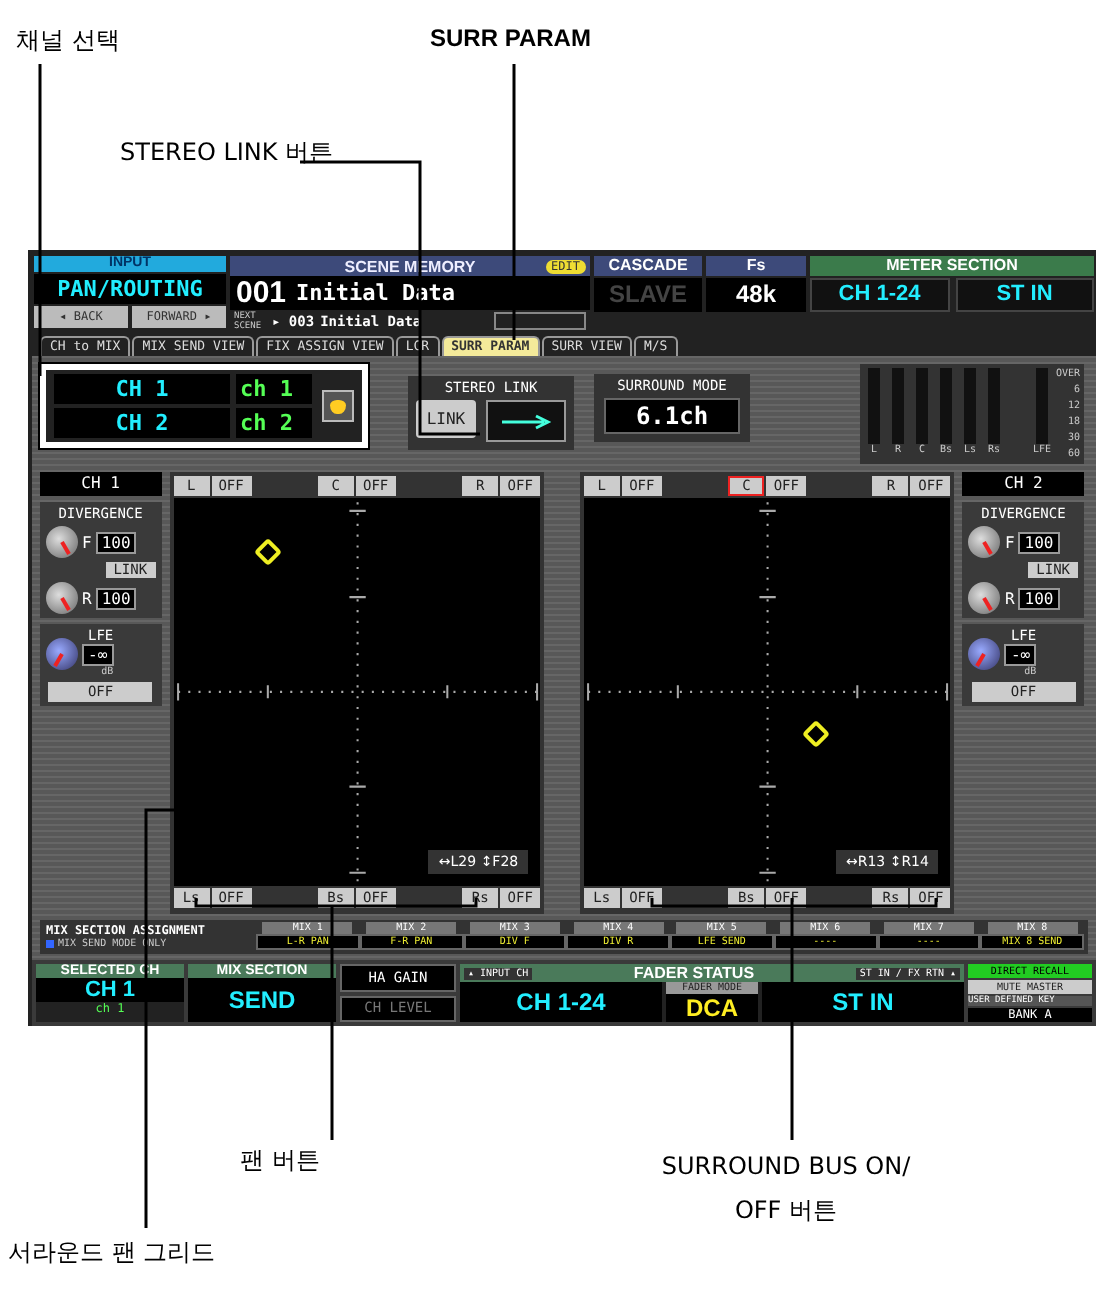  I want to click on callout-label: SURR PARAM, so click(510, 38).